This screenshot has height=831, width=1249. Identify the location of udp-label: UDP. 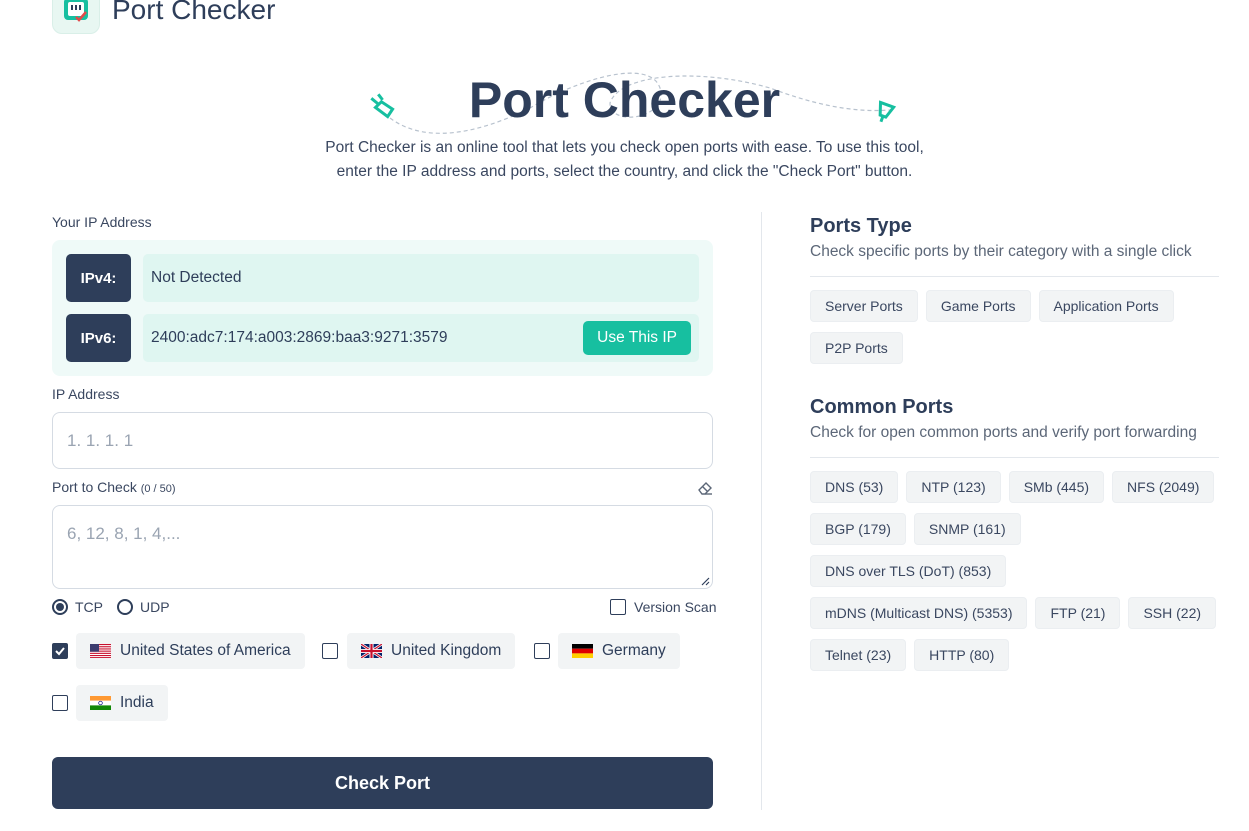
(155, 607).